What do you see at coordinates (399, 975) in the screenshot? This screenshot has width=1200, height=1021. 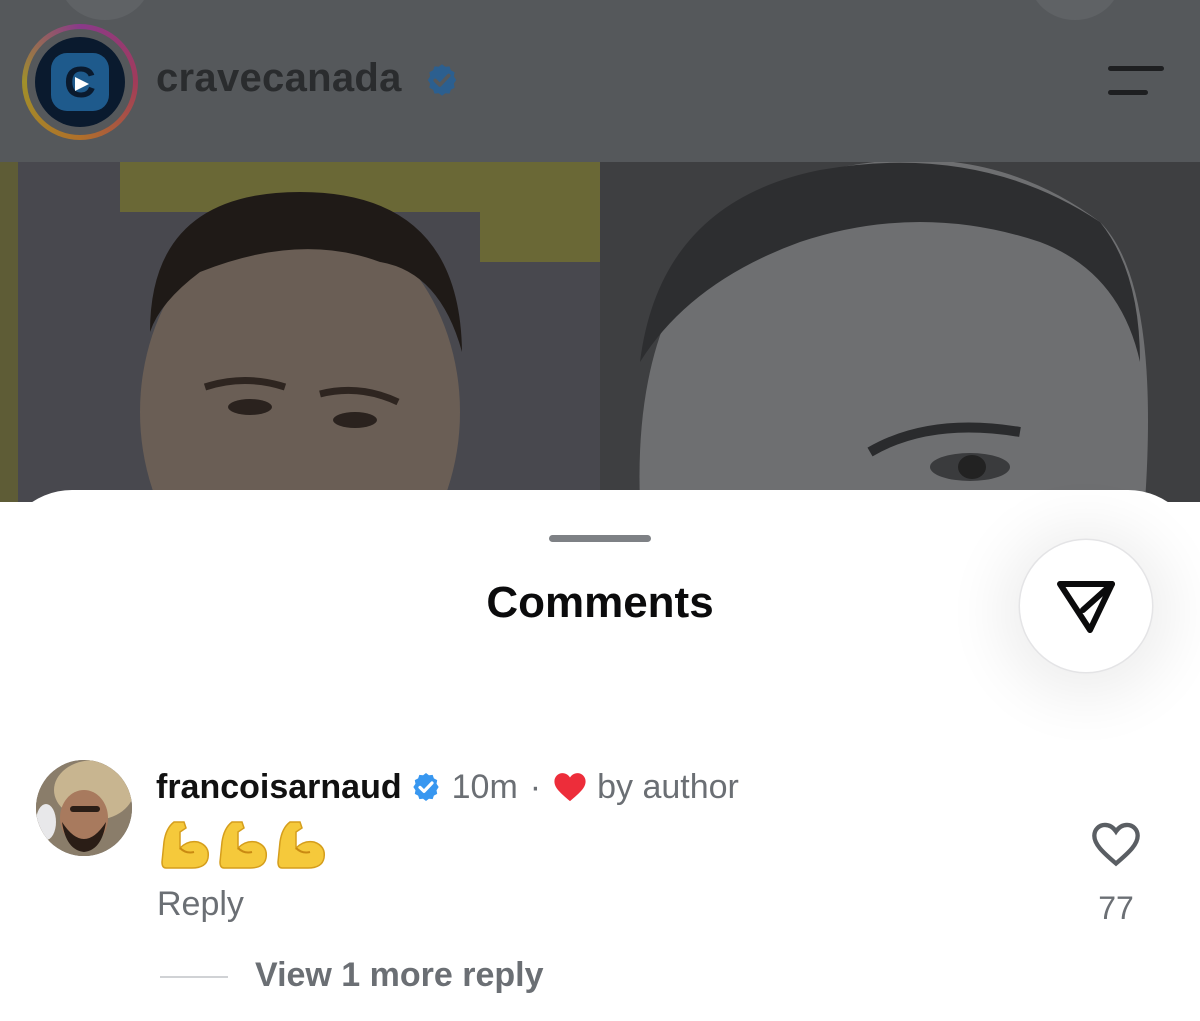 I see `view-replies-button: View 1 more reply` at bounding box center [399, 975].